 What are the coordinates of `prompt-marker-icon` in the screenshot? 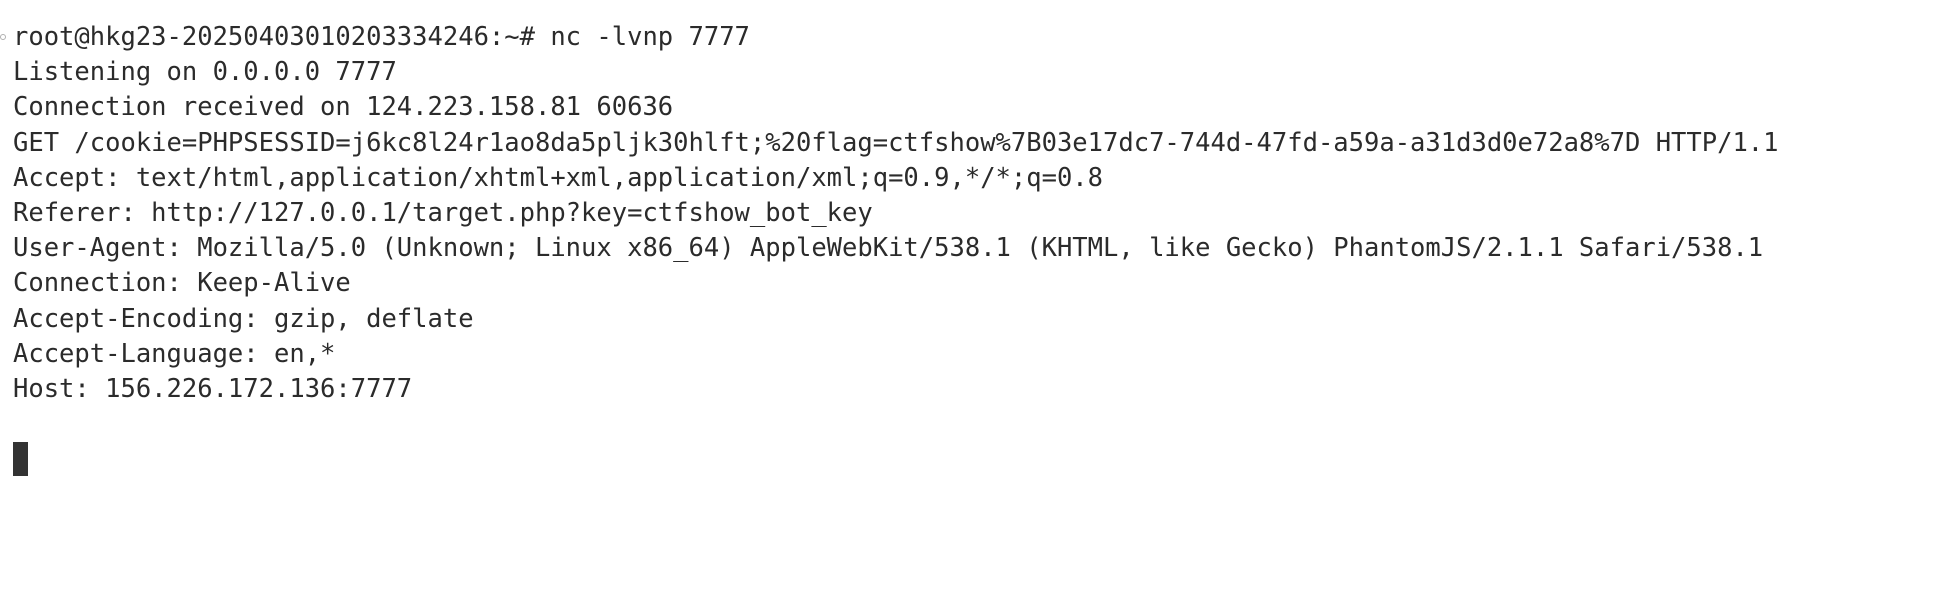 It's located at (3, 37).